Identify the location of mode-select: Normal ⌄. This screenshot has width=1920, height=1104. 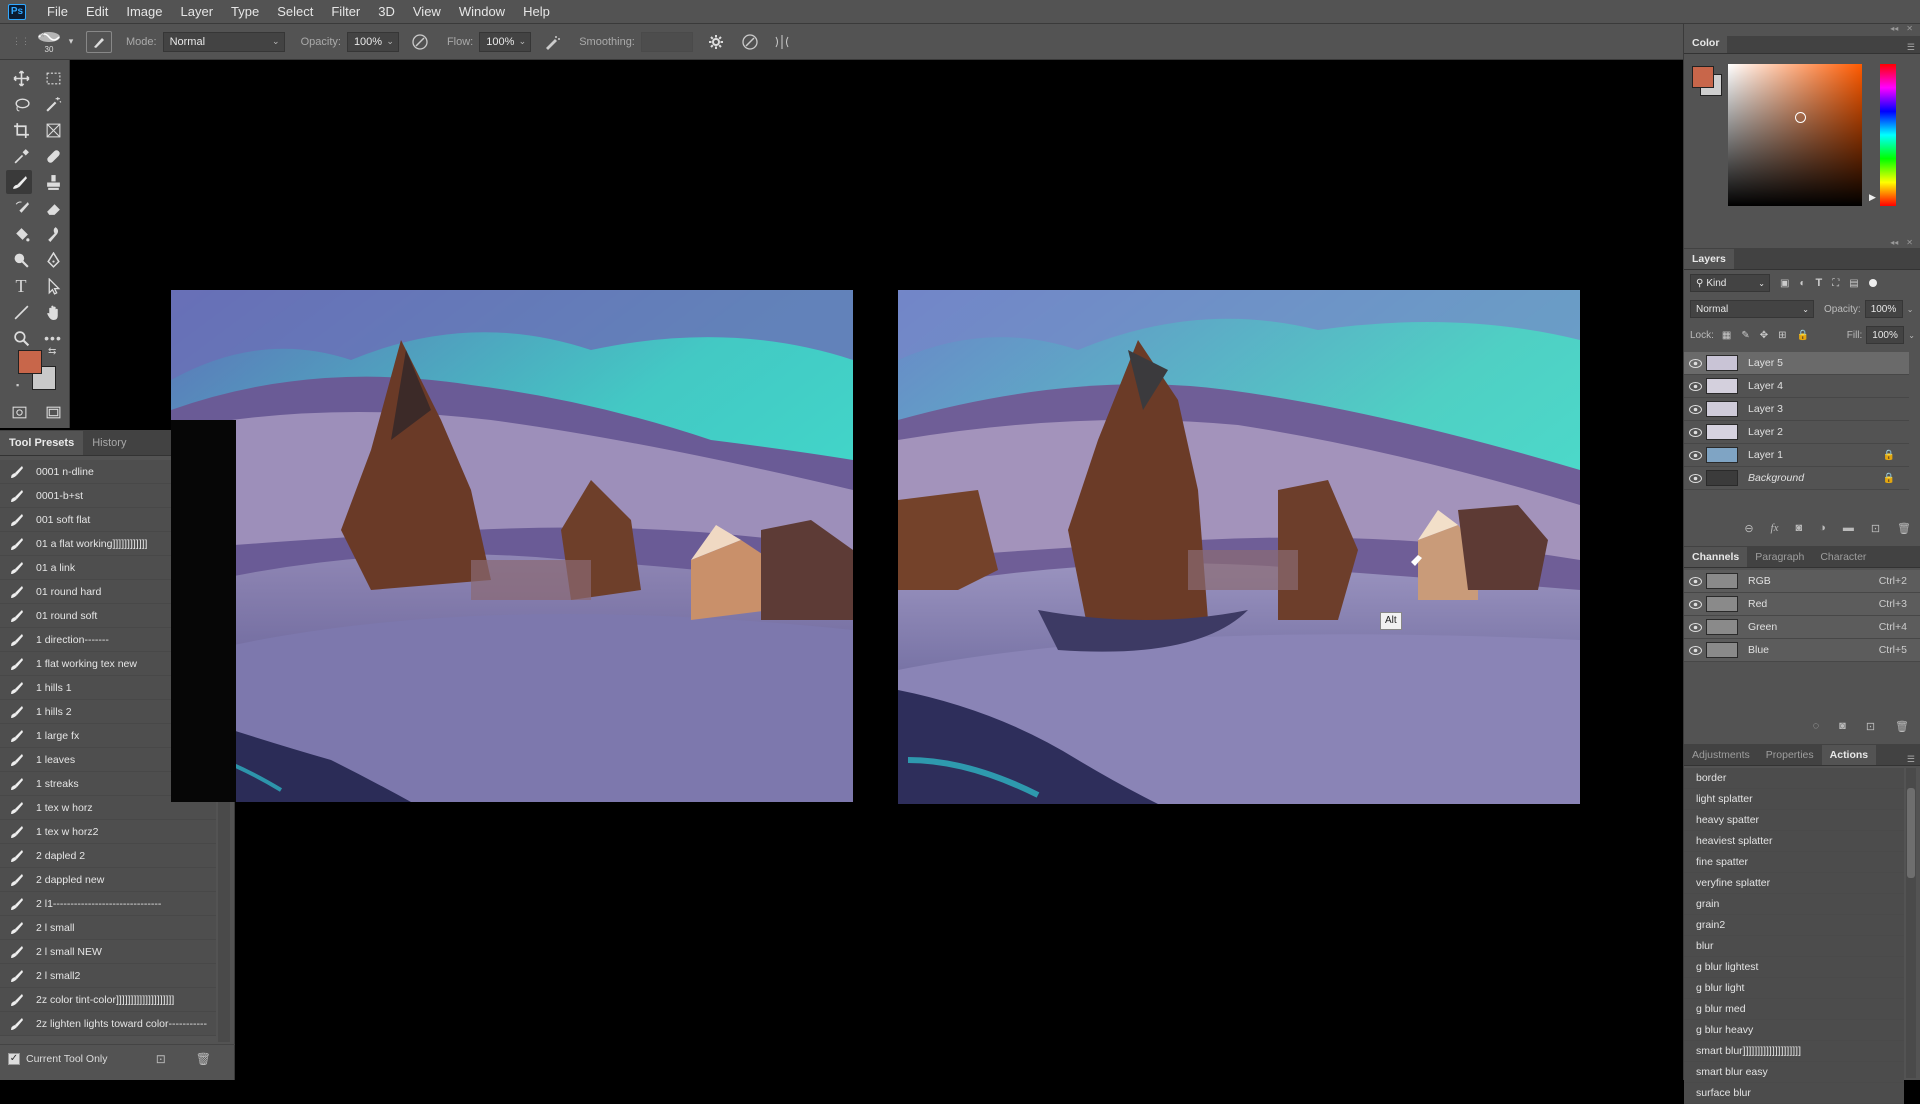
(223, 41).